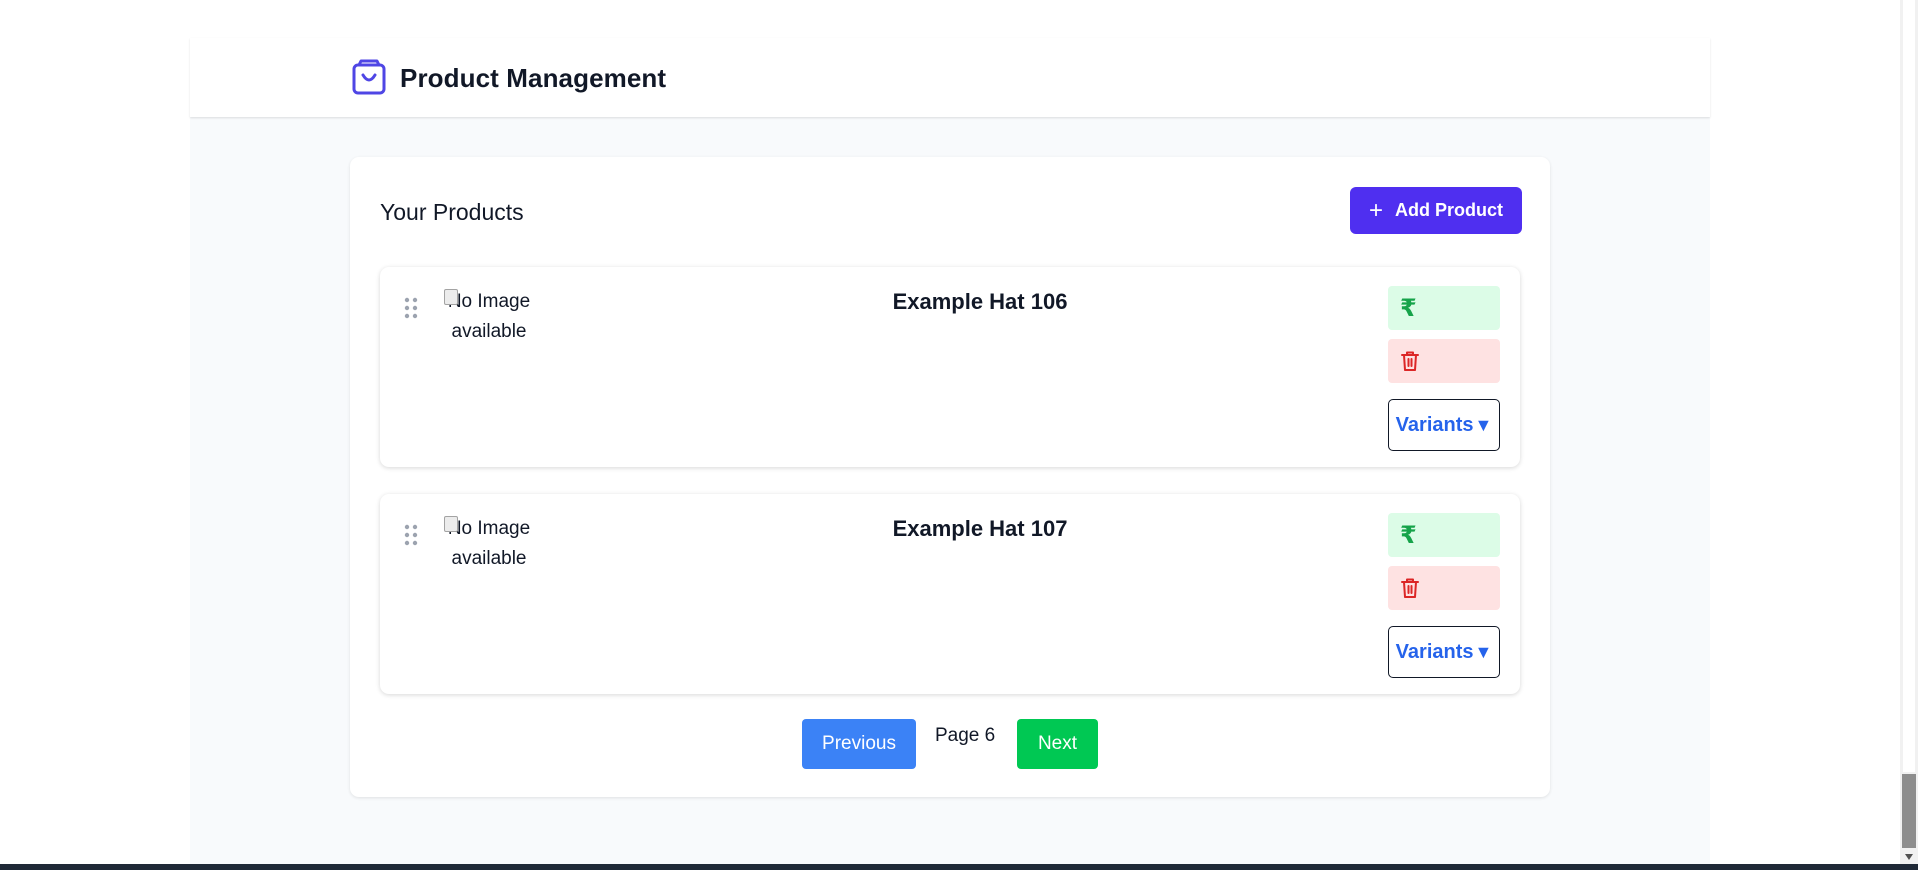  Describe the element at coordinates (1449, 210) in the screenshot. I see `add-product-label: Add Product` at that location.